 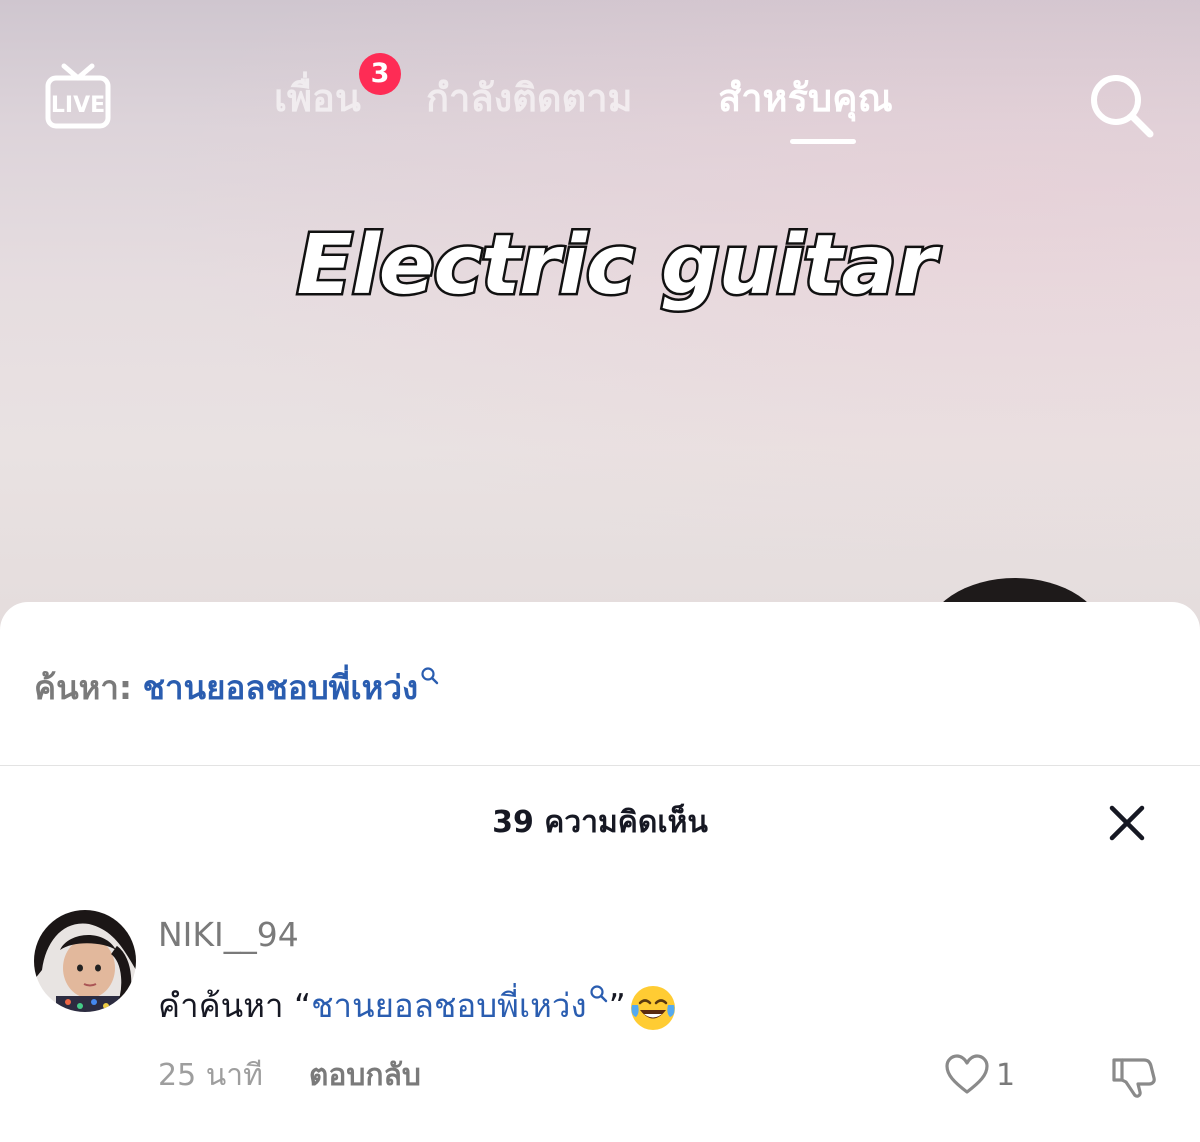 I want to click on search-suggestion: ค้นหา: ชานยอลชอบพี่เหว่ง, so click(x=237, y=688).